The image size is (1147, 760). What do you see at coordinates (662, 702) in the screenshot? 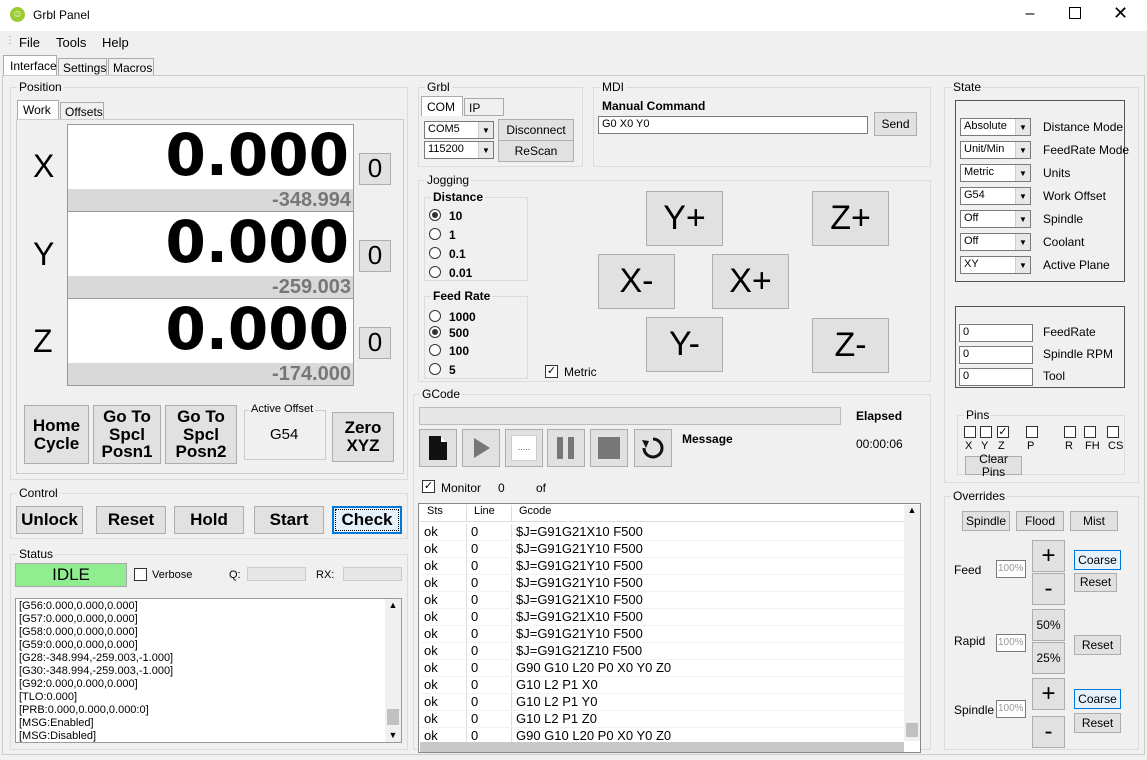
I see `table-row: ok 0 G10 L2 P1 Y0` at bounding box center [662, 702].